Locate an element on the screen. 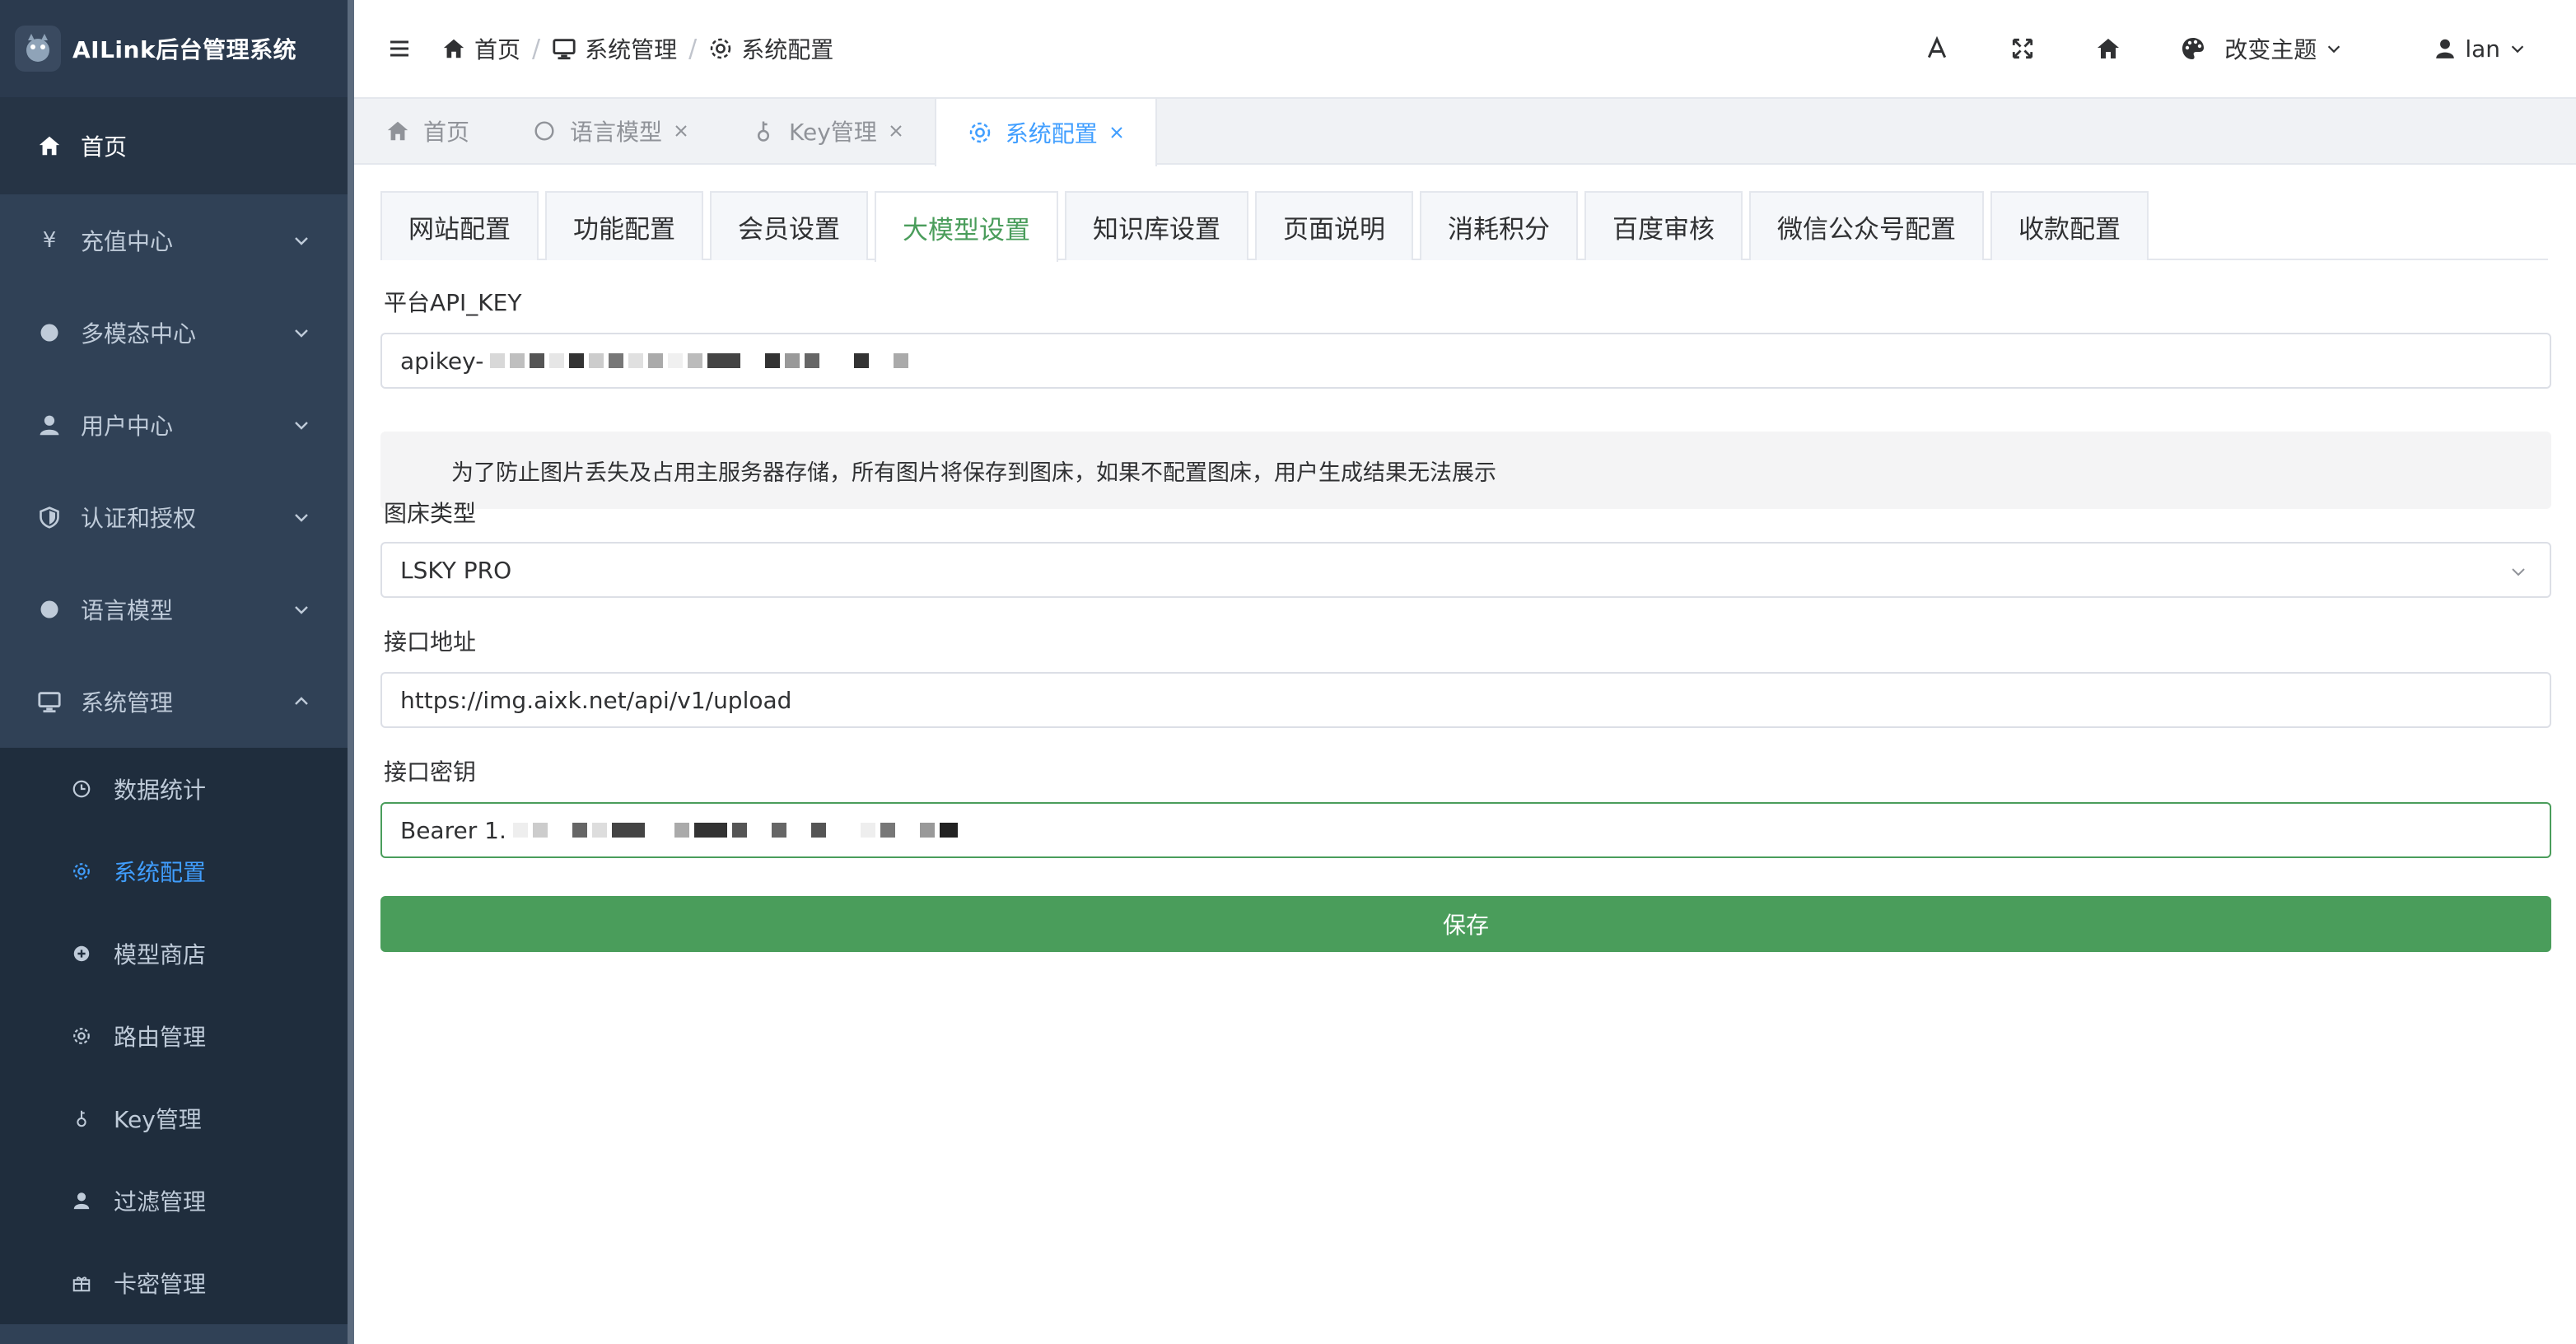  sidebar-item-filter: 过滤管理 is located at coordinates (174, 1201).